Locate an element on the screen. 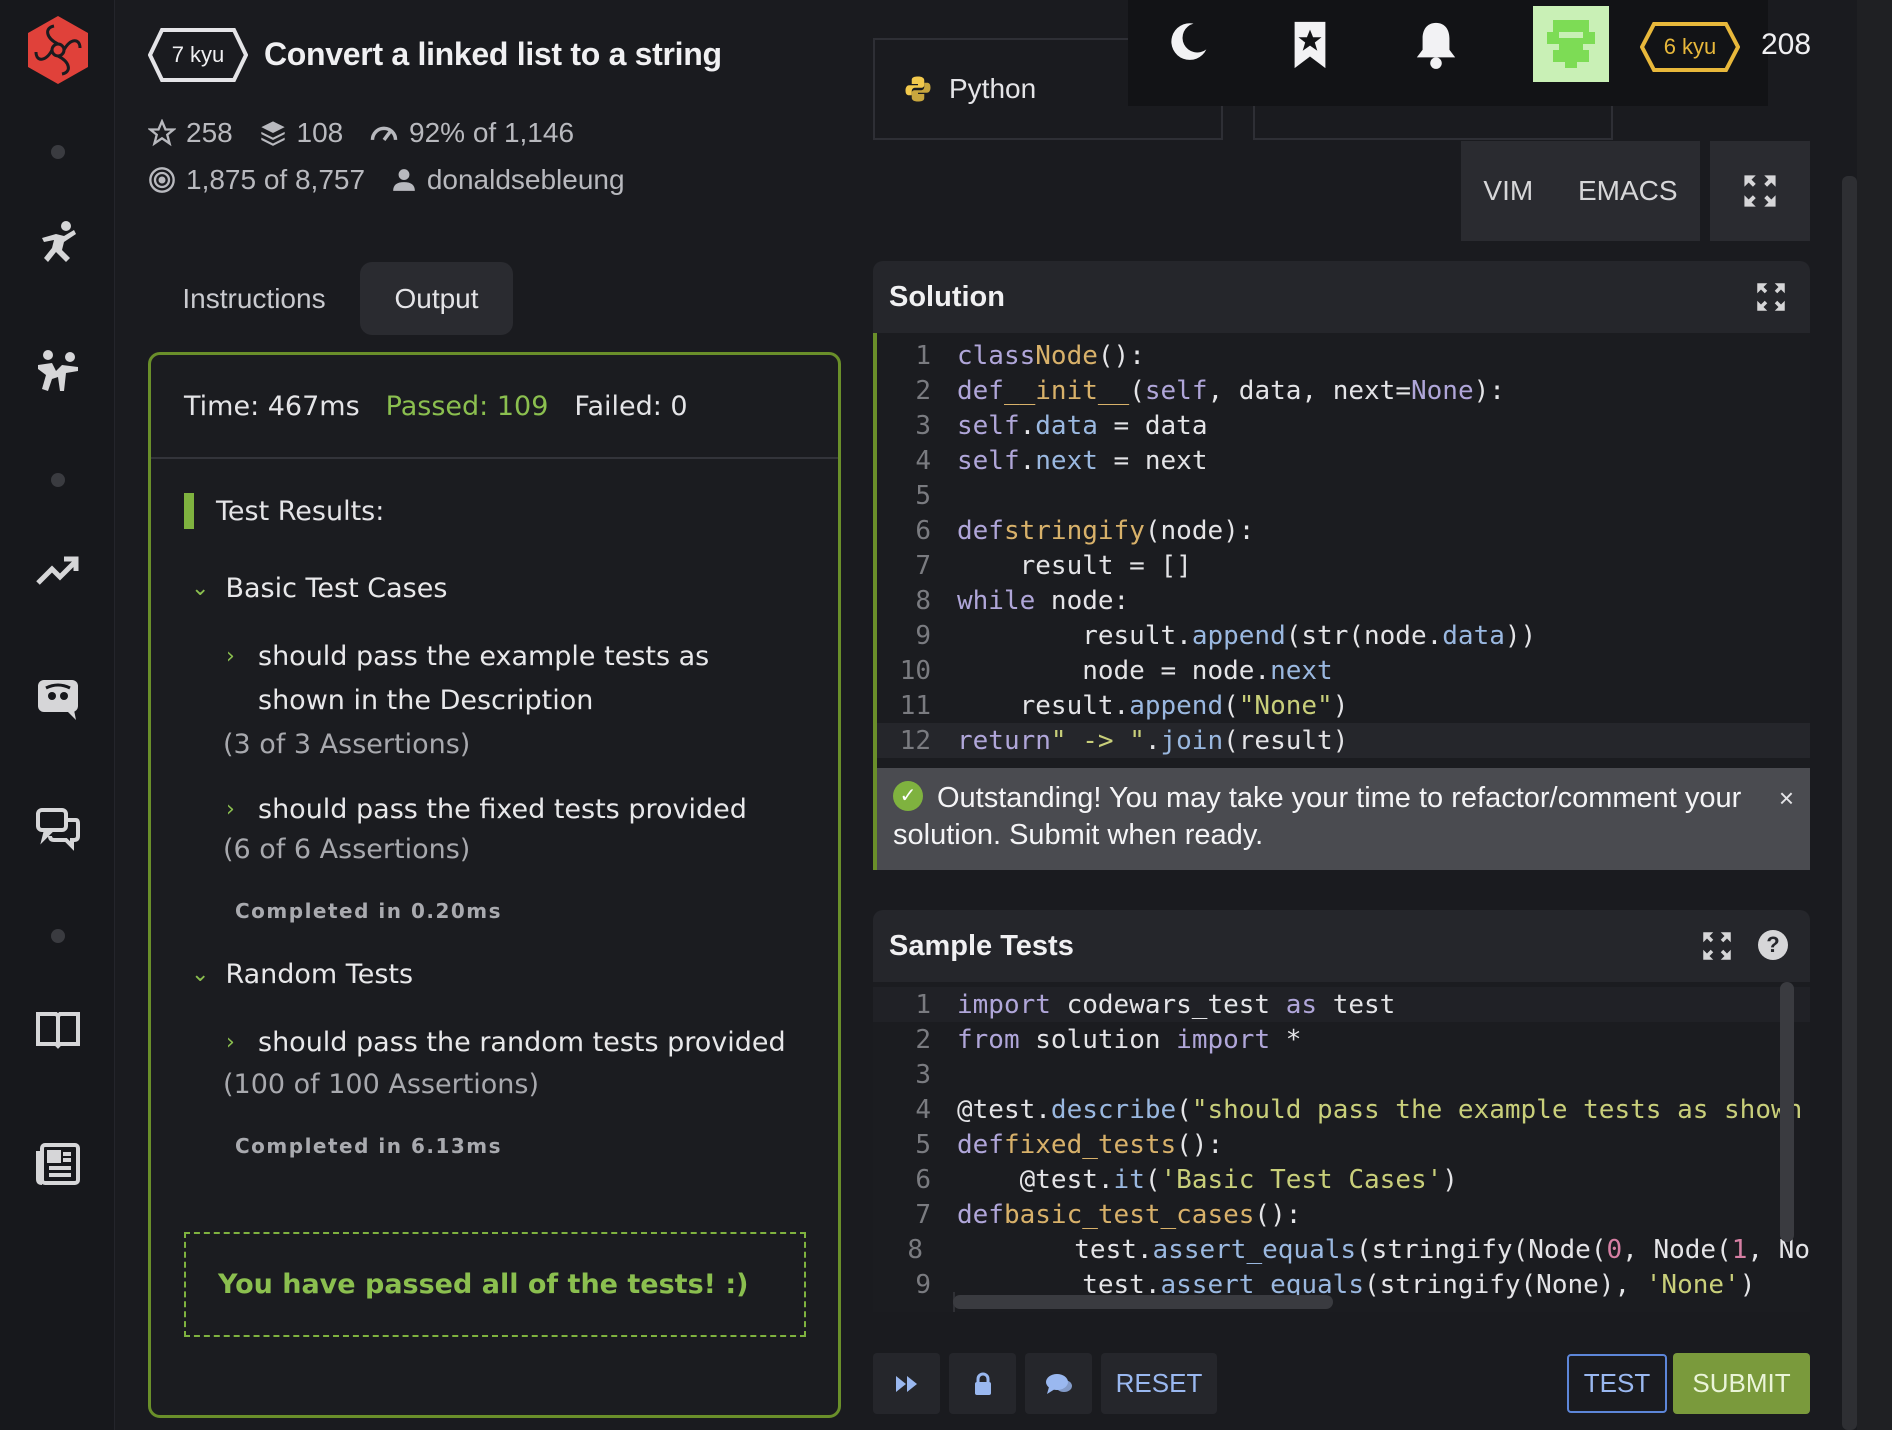  test-group-header: ⌄ Basic Test Cases is located at coordinates (319, 588).